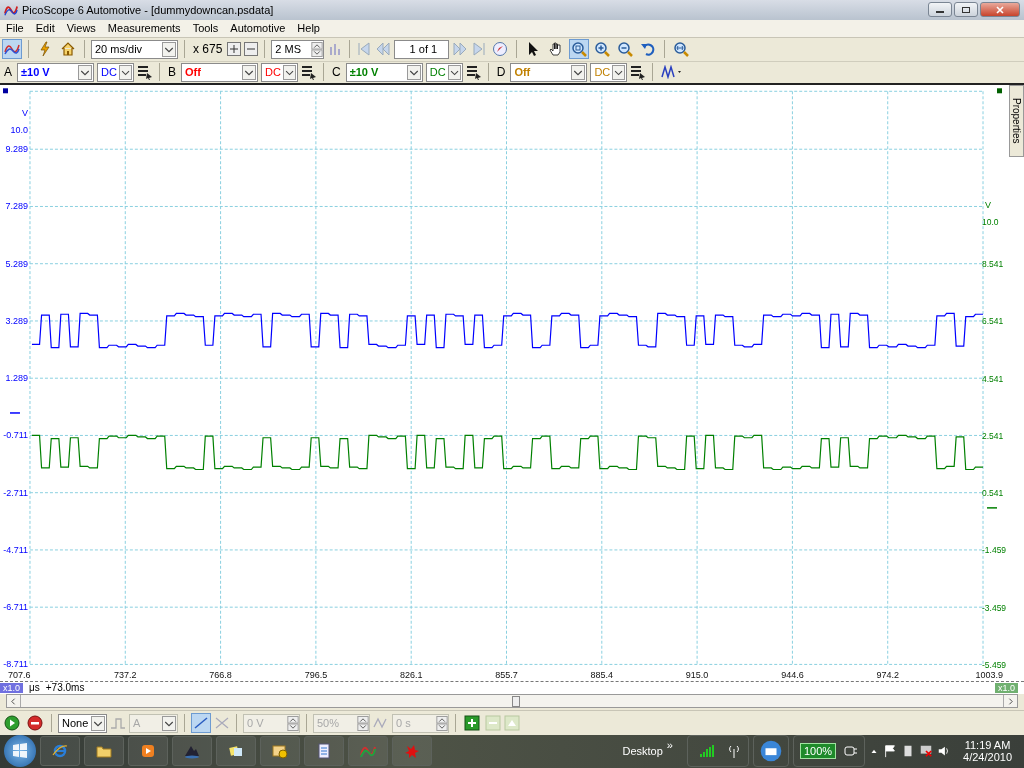  What do you see at coordinates (472, 723) in the screenshot?
I see `add-ruler-icon` at bounding box center [472, 723].